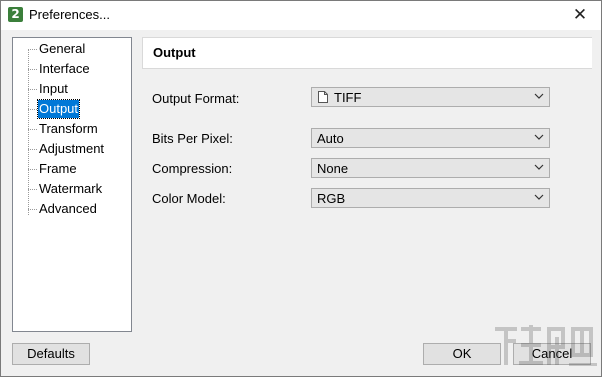 The width and height of the screenshot is (602, 377). Describe the element at coordinates (580, 15) in the screenshot. I see `close-button: ✕` at that location.